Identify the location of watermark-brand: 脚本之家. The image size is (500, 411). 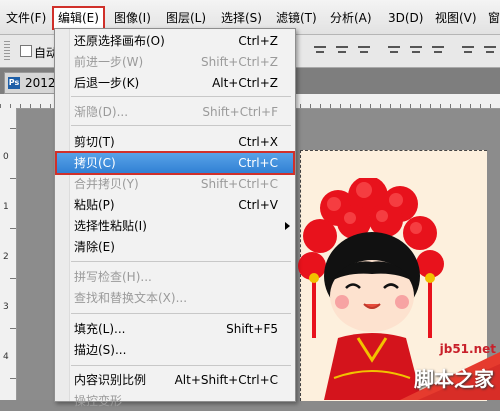
(454, 379).